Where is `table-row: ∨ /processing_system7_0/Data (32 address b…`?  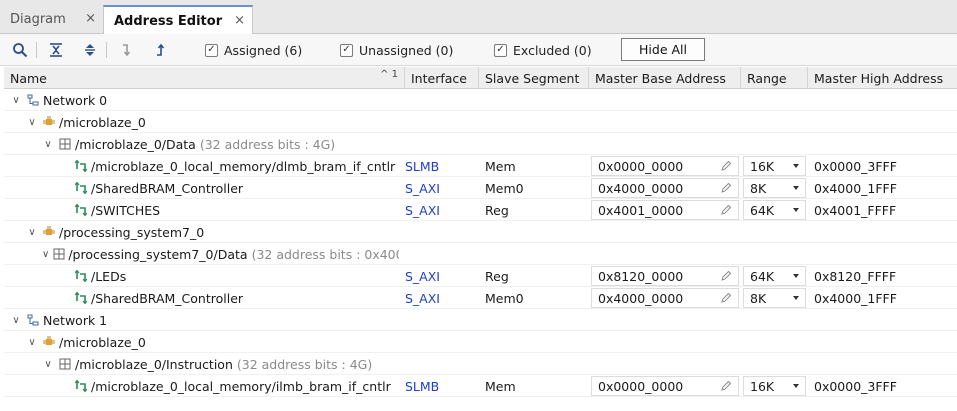 table-row: ∨ /processing_system7_0/Data (32 address b… is located at coordinates (480, 254).